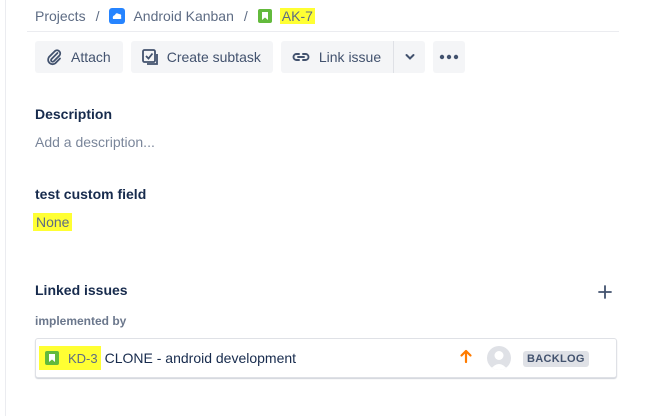 This screenshot has width=647, height=416. I want to click on chevron-down-icon, so click(410, 57).